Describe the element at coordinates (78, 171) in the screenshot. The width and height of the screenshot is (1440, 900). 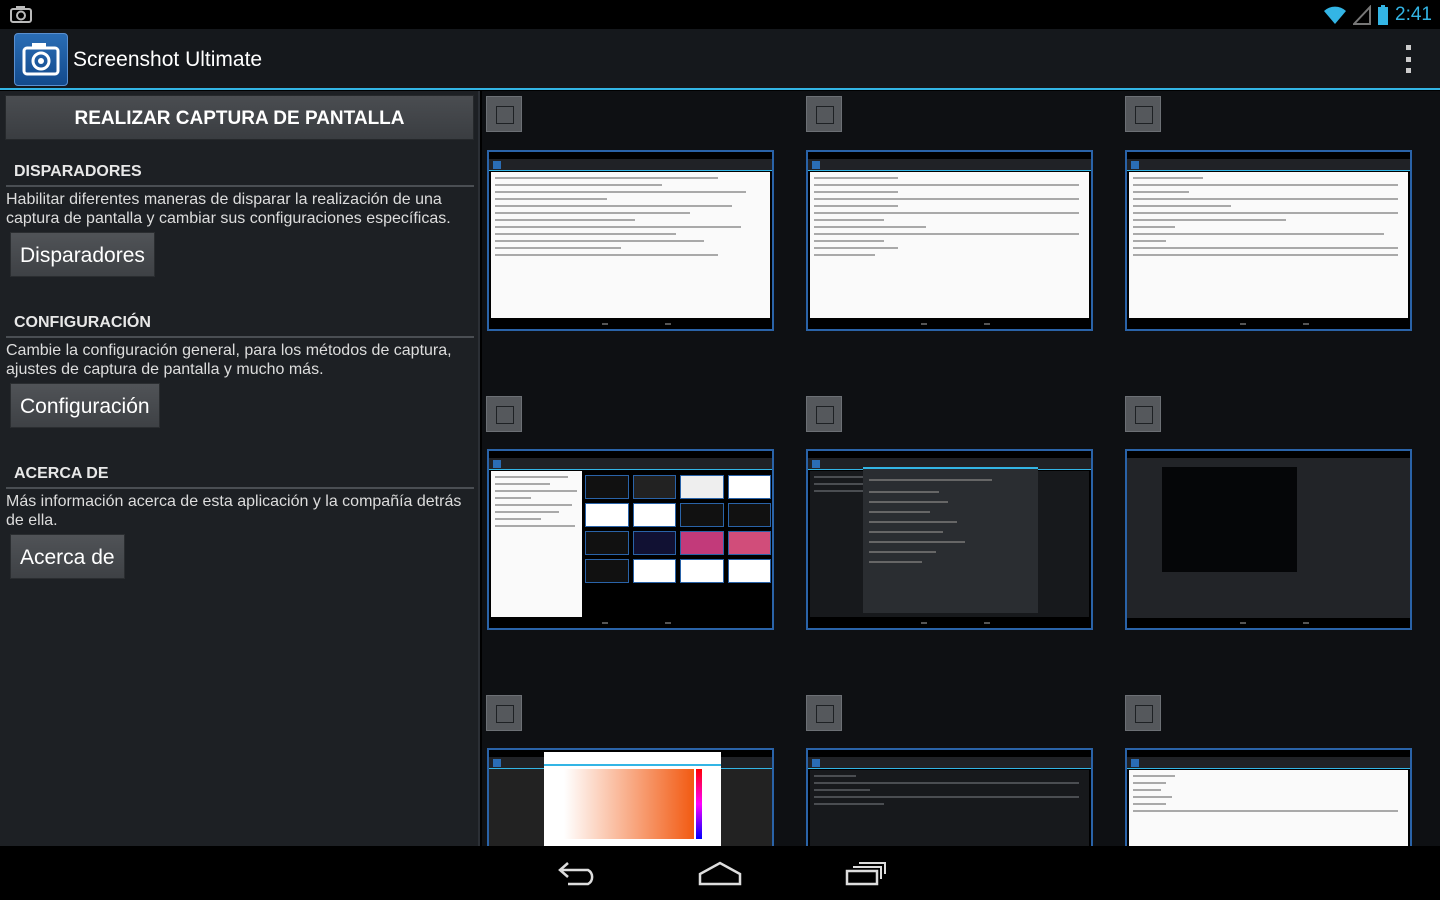
I see `section-heading: DISPARADORES` at that location.